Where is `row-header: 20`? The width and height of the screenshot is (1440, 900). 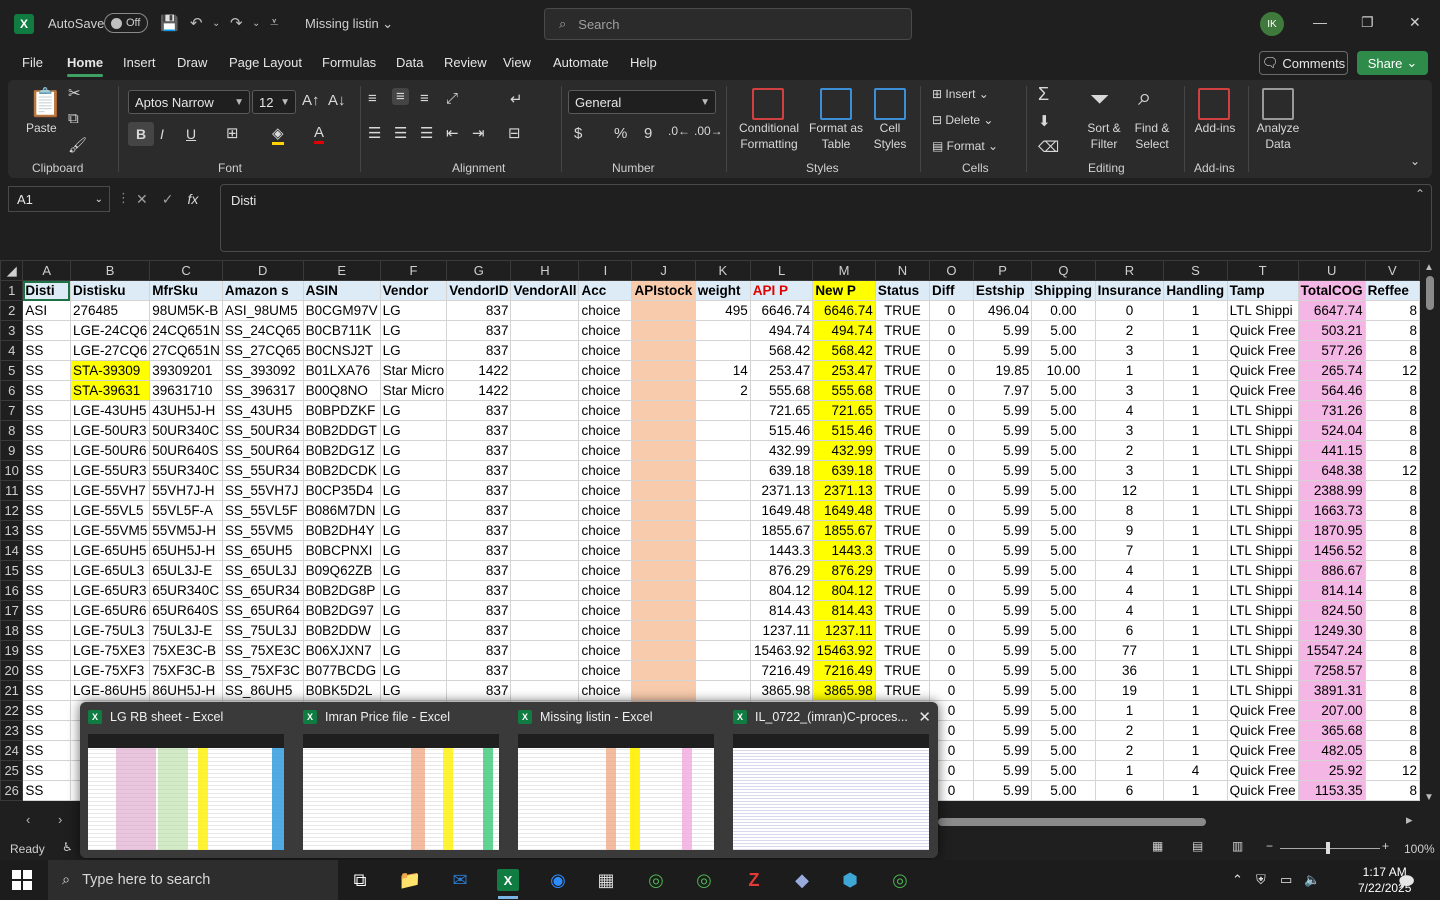 row-header: 20 is located at coordinates (12, 670).